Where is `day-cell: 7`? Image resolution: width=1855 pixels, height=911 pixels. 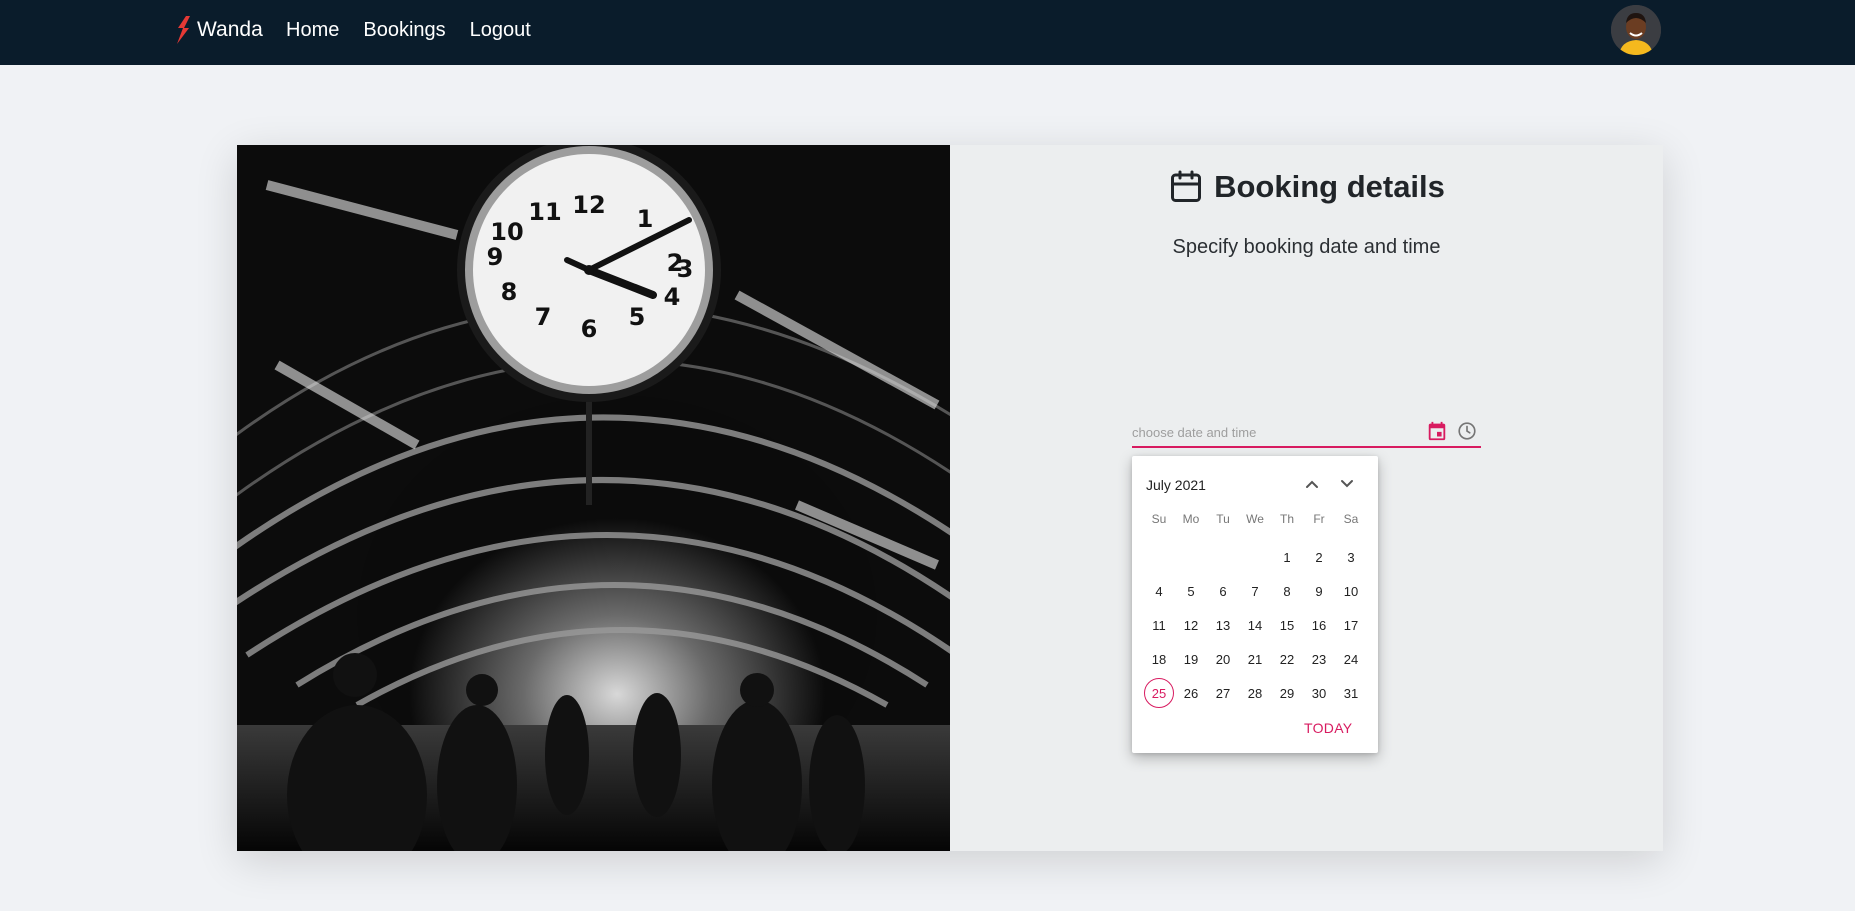 day-cell: 7 is located at coordinates (1255, 591).